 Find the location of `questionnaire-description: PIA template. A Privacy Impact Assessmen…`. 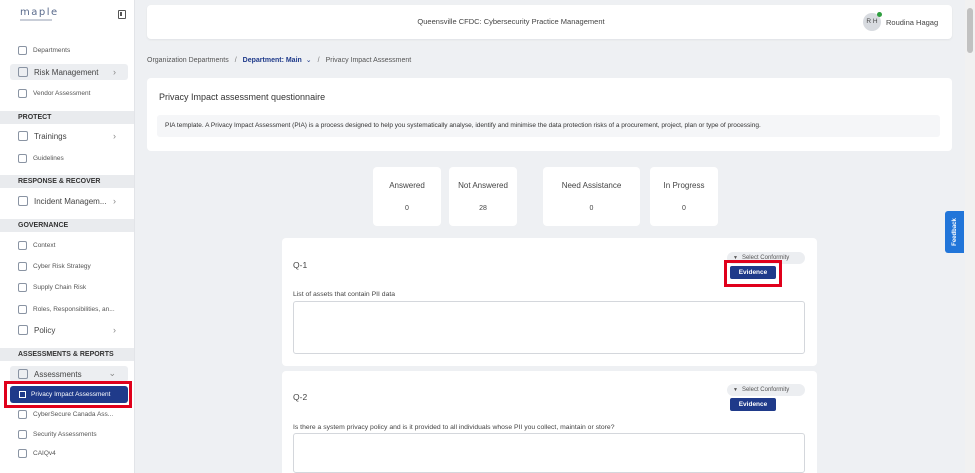

questionnaire-description: PIA template. A Privacy Impact Assessmen… is located at coordinates (548, 126).